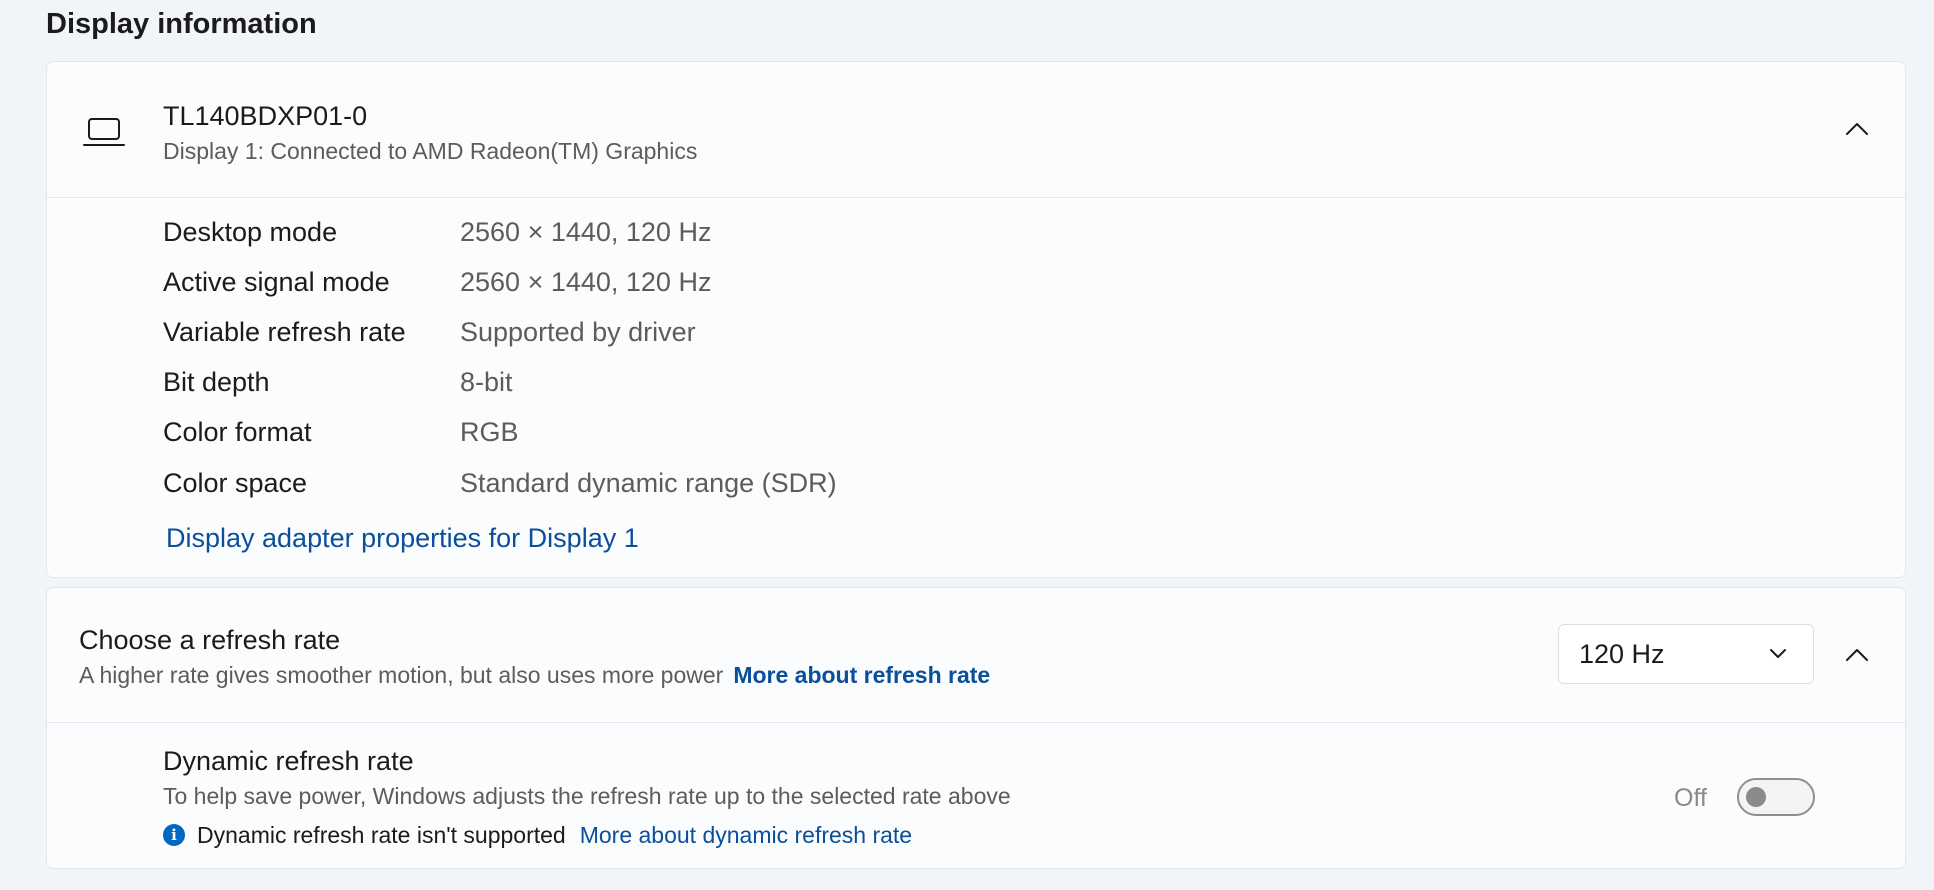 The width and height of the screenshot is (1934, 890). I want to click on detail-value: 8-bit, so click(486, 382).